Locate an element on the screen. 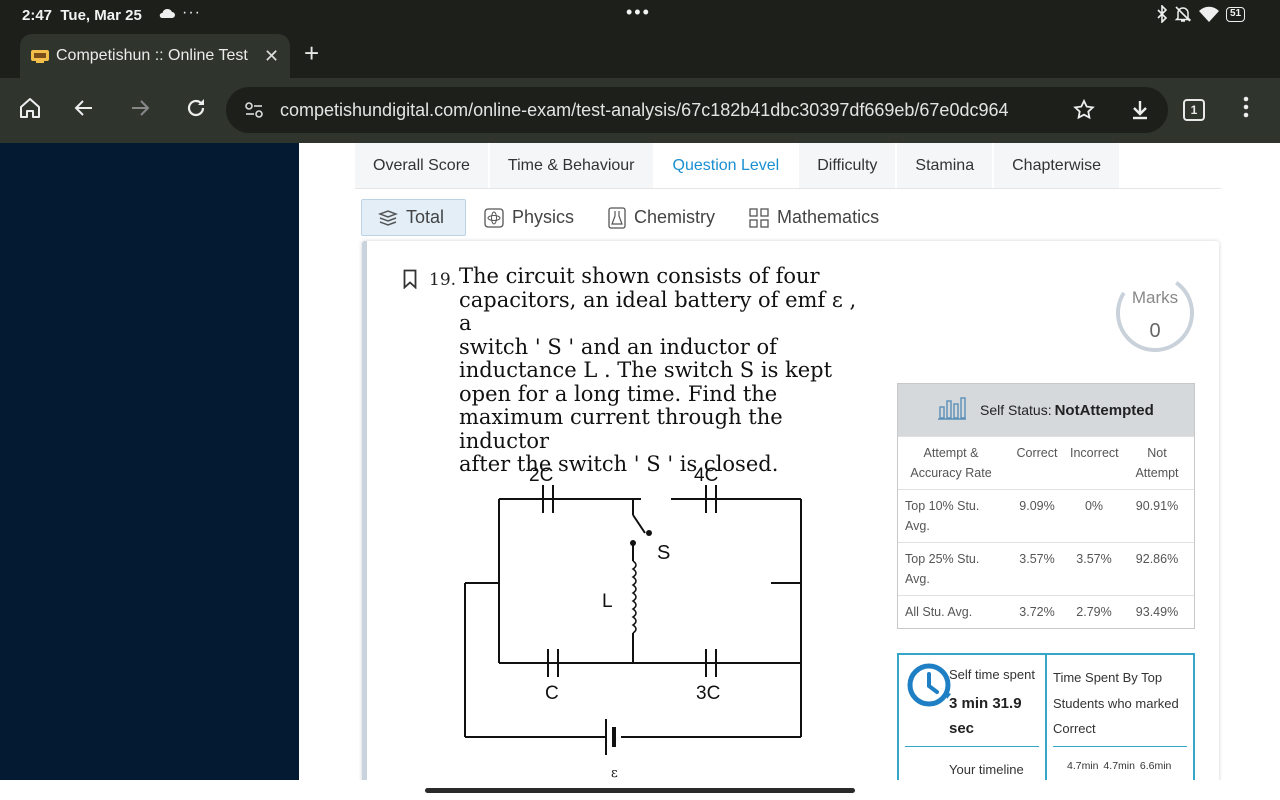 The width and height of the screenshot is (1280, 800). back-arrow-icon is located at coordinates (84, 108).